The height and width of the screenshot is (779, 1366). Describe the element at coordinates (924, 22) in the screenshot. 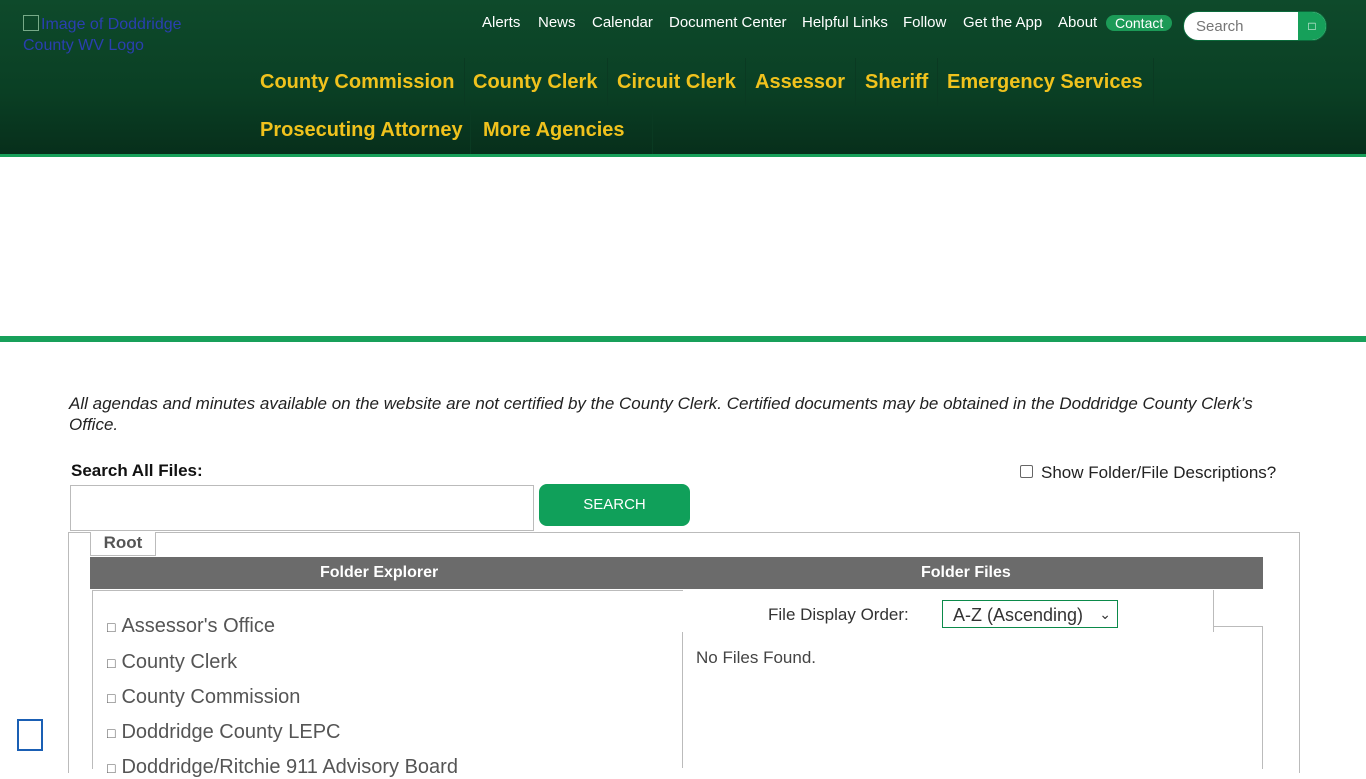

I see `util-link-follow: Follow` at that location.